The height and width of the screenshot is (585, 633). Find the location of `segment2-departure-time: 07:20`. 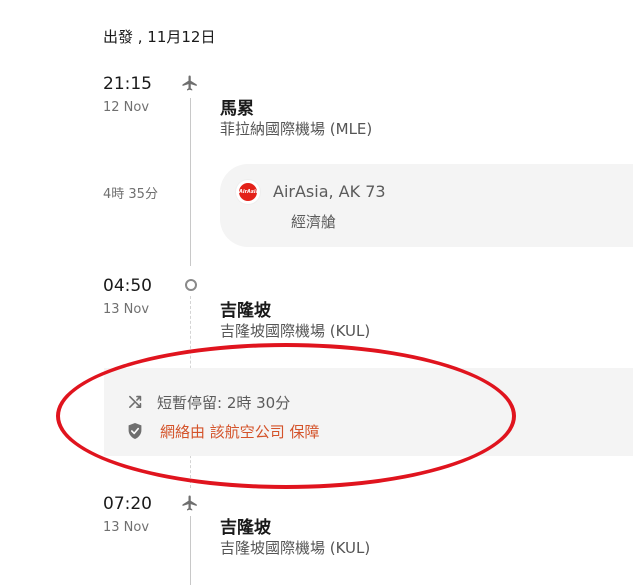

segment2-departure-time: 07:20 is located at coordinates (127, 504).